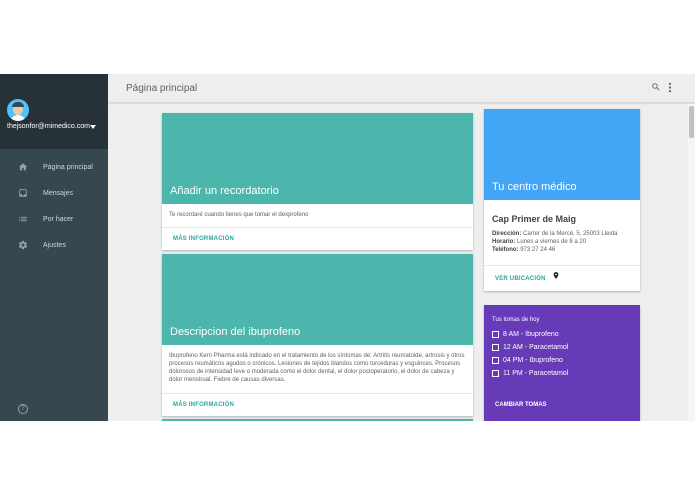  I want to click on avatar, so click(18, 110).